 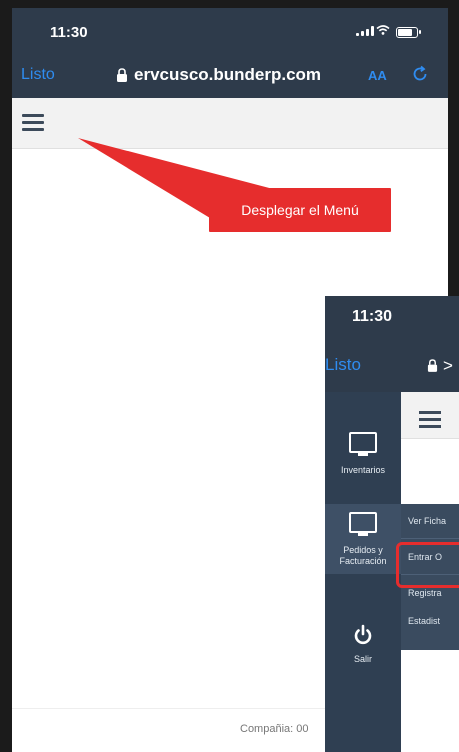 I want to click on divider, so click(x=430, y=538).